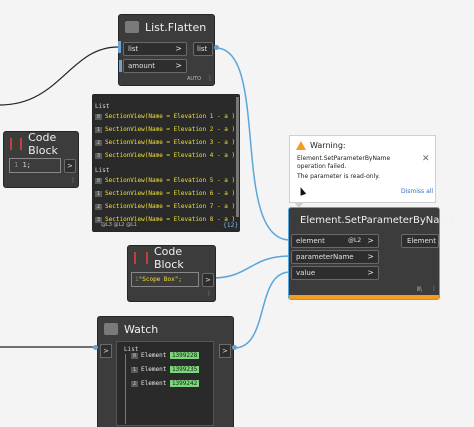 This screenshot has height=427, width=474. Describe the element at coordinates (417, 191) in the screenshot. I see `dismiss-all-link: Dismiss all` at that location.